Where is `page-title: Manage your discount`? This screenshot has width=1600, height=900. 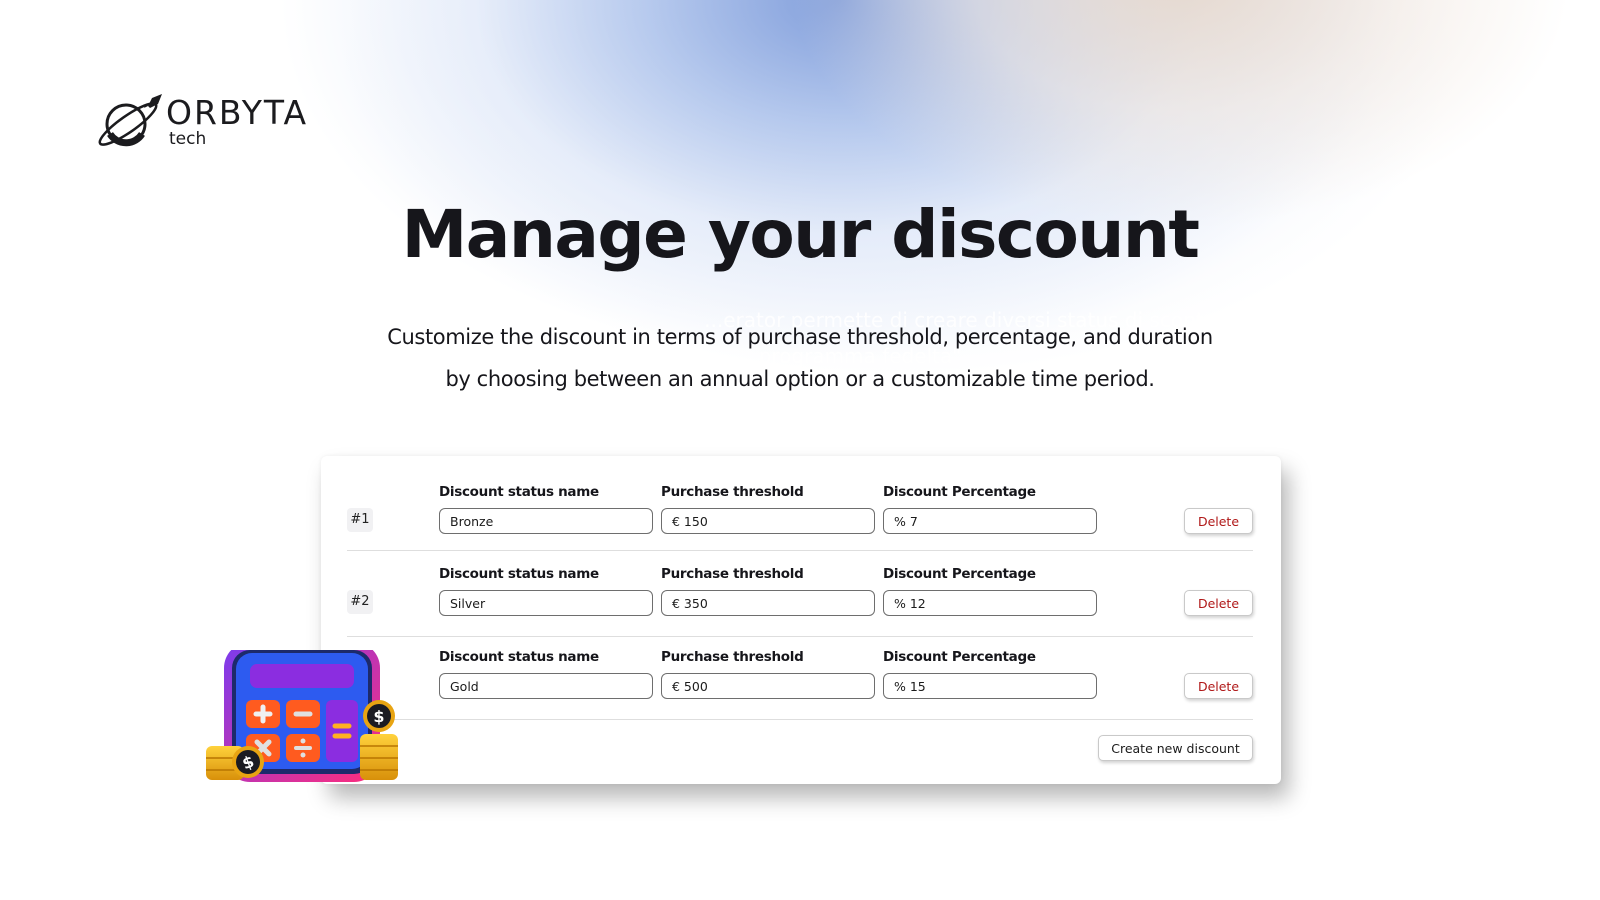
page-title: Manage your discount is located at coordinates (800, 234).